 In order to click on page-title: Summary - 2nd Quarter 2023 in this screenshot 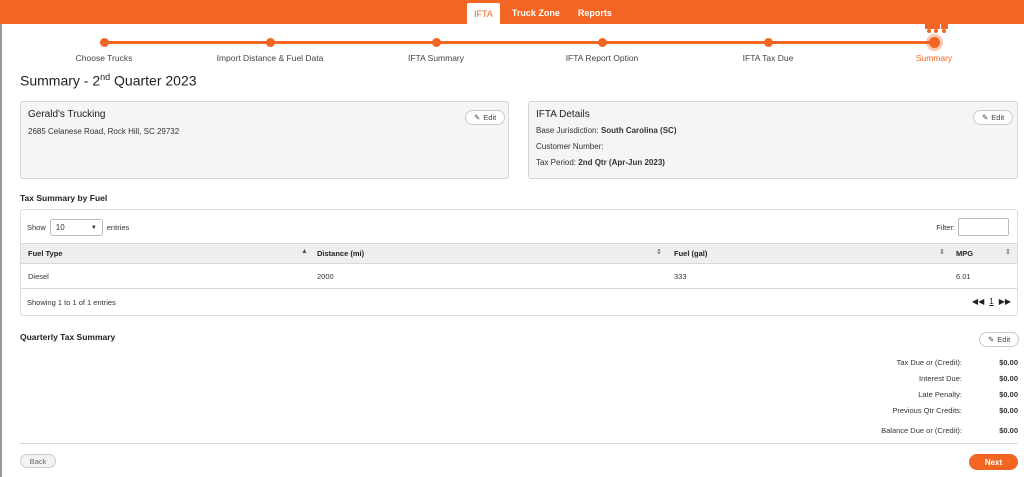, I will do `click(108, 80)`.